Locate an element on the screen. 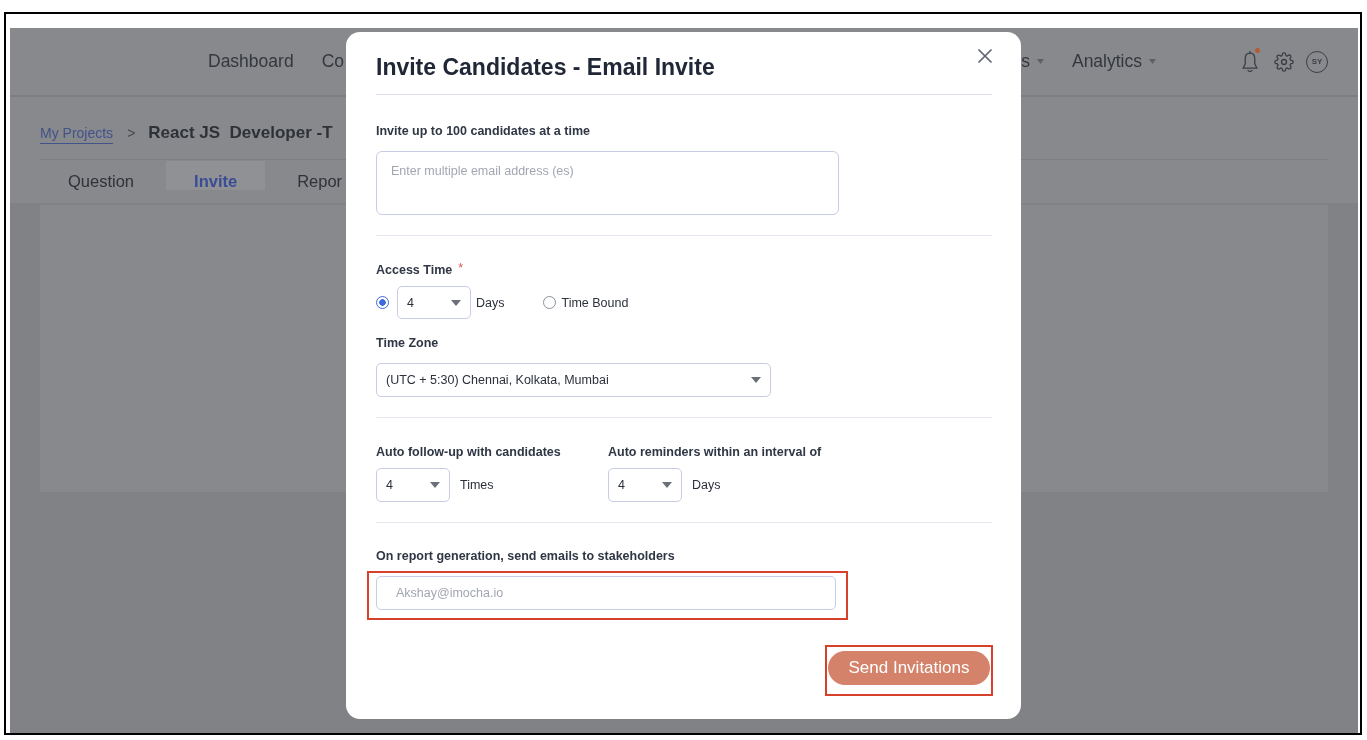 The height and width of the screenshot is (740, 1367). field-label: Auto follow-up with candidates is located at coordinates (468, 452).